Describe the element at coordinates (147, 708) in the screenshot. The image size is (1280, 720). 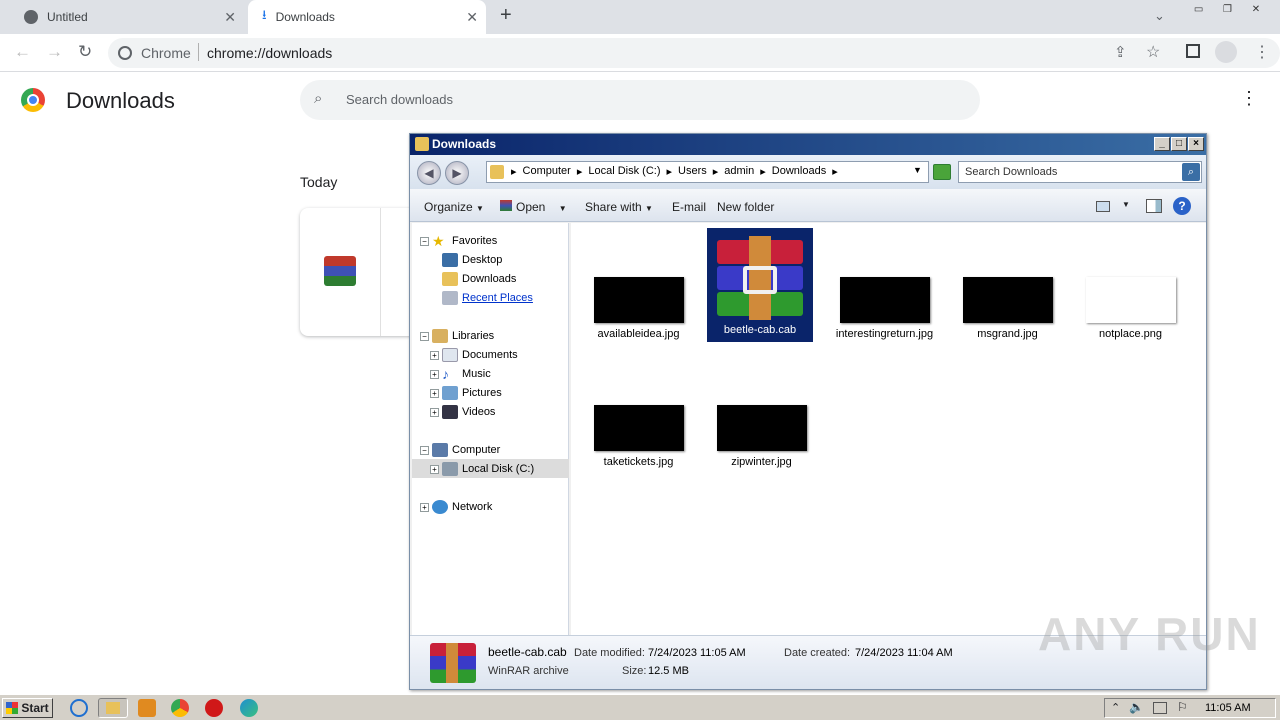
I see `media-player-icon` at that location.